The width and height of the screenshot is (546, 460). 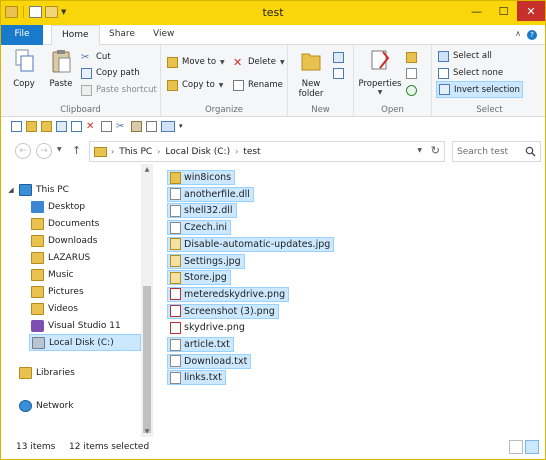 I want to click on file-item: Download.txt, so click(x=209, y=361).